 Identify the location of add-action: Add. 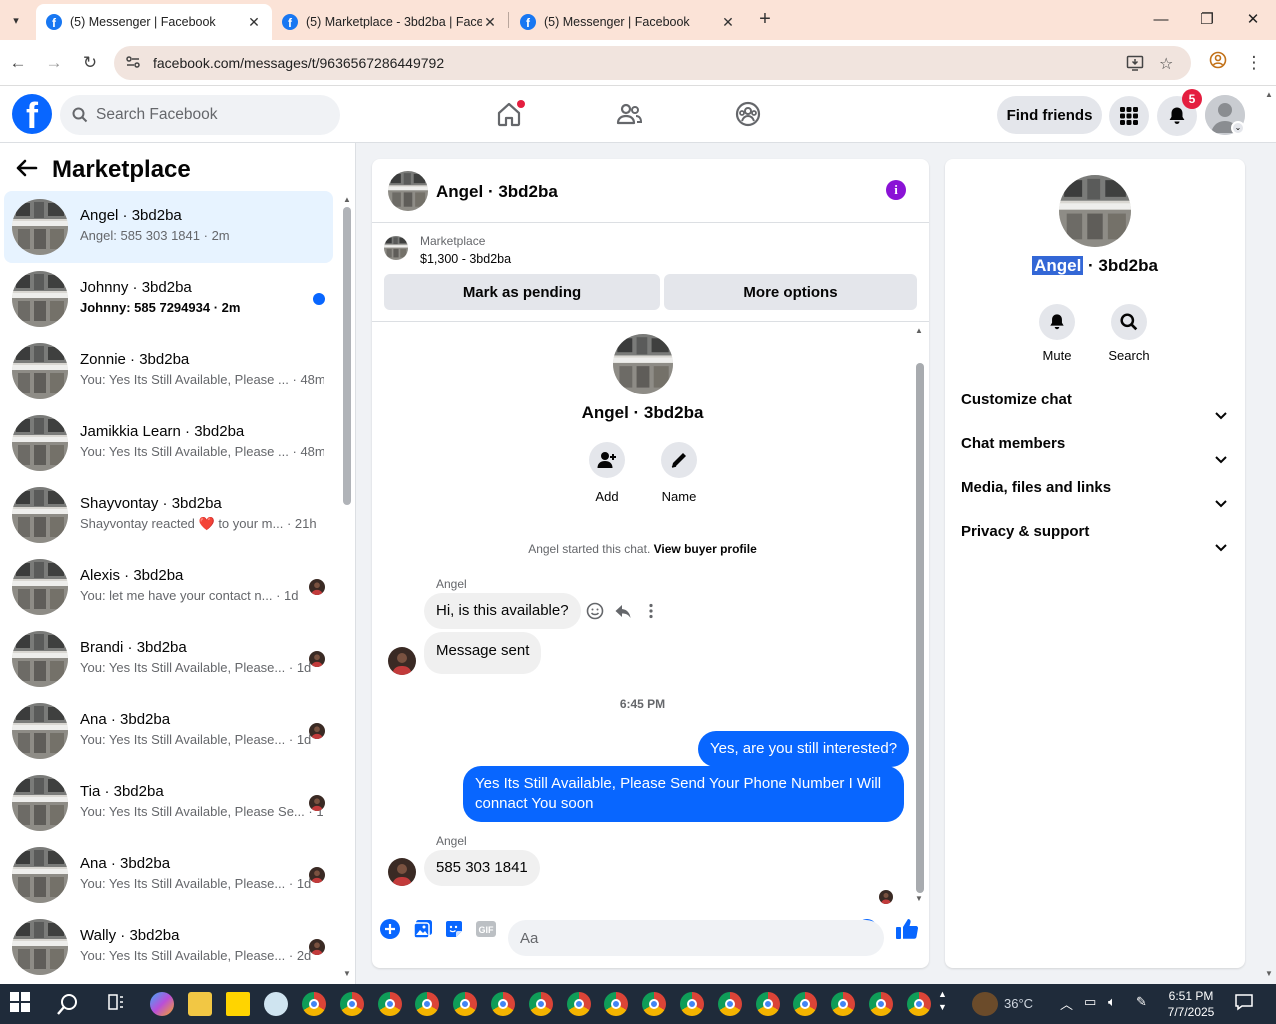
(607, 473).